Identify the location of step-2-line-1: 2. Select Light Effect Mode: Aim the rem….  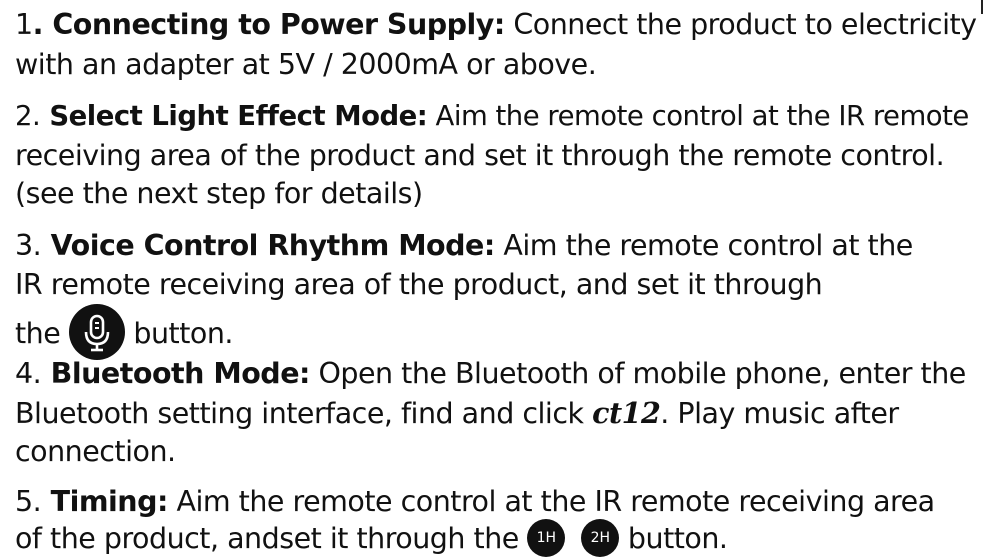
(492, 116).